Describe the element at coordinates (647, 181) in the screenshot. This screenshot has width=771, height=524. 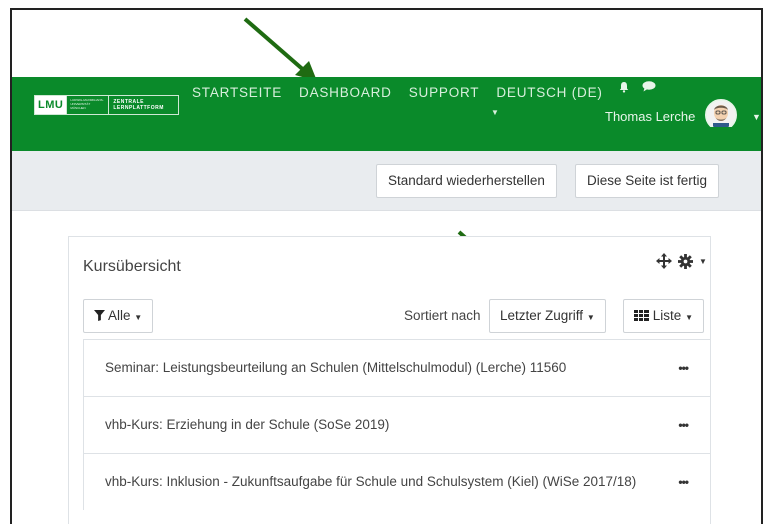
I see `done-editing-button: Diese Seite ist fertig` at that location.